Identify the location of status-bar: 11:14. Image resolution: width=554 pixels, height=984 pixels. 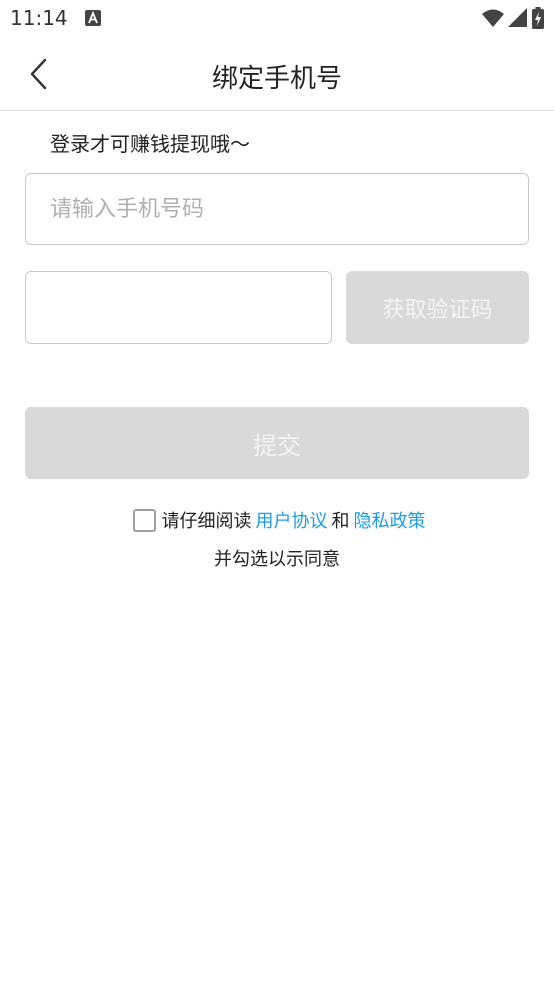
(277, 19).